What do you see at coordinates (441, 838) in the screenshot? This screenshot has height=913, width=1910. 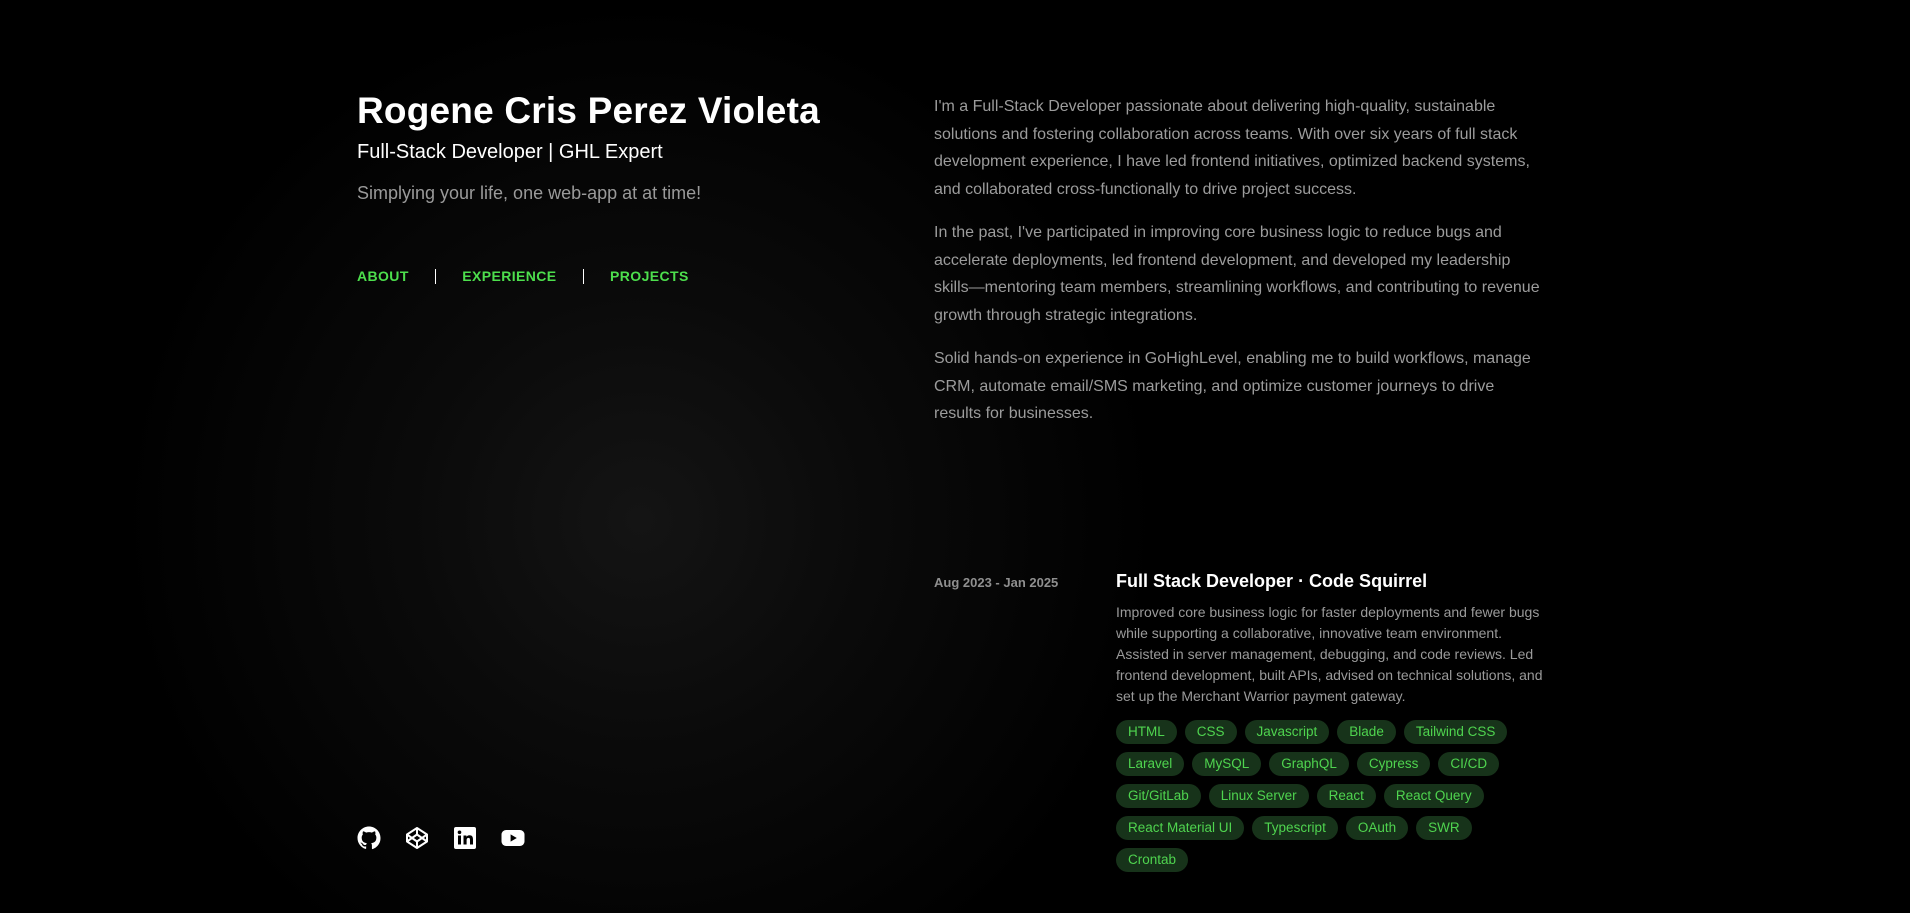 I see `social-links` at bounding box center [441, 838].